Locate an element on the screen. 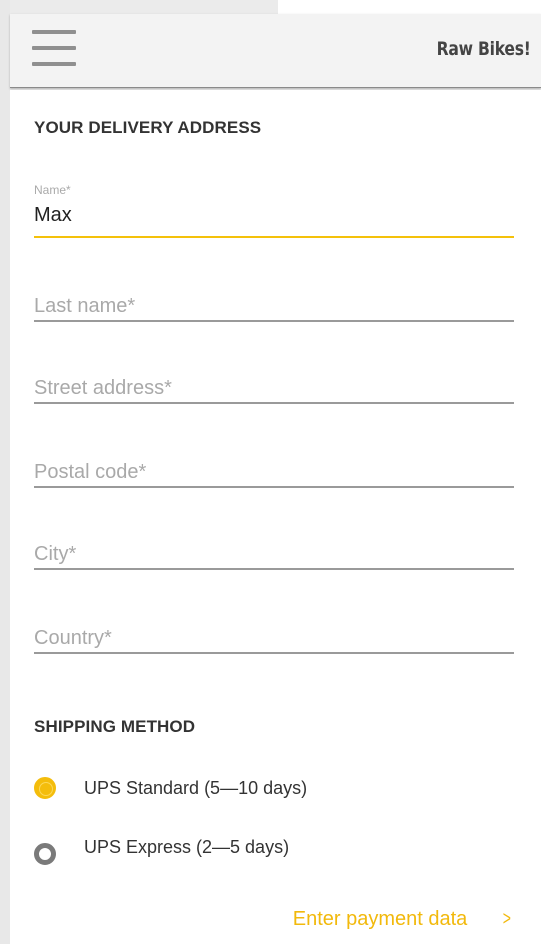  radio-unselected-icon is located at coordinates (45, 854).